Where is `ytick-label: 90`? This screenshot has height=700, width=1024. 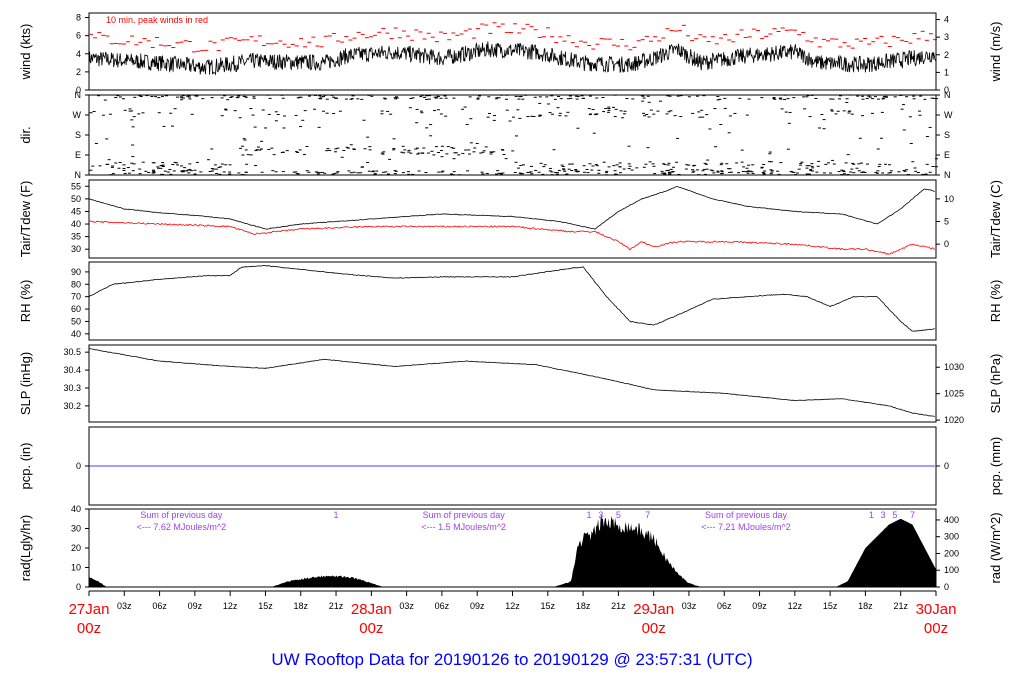 ytick-label: 90 is located at coordinates (76, 272).